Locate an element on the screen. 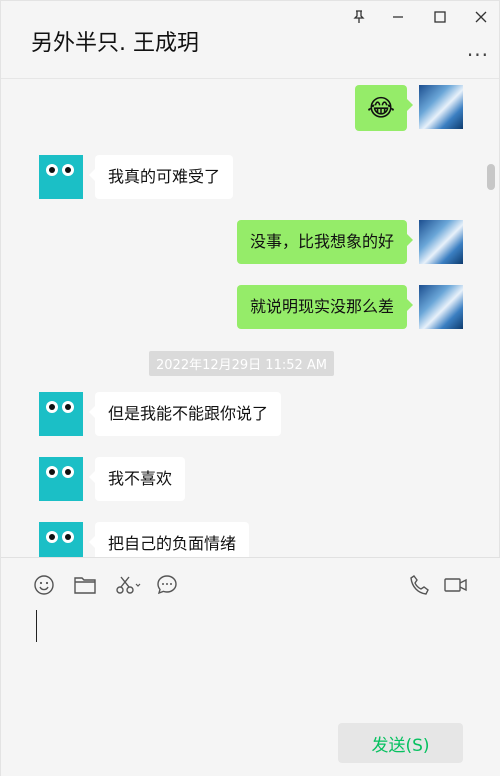 This screenshot has height=776, width=500. message-bubble: 但是我能不能跟你说了 is located at coordinates (185, 414).